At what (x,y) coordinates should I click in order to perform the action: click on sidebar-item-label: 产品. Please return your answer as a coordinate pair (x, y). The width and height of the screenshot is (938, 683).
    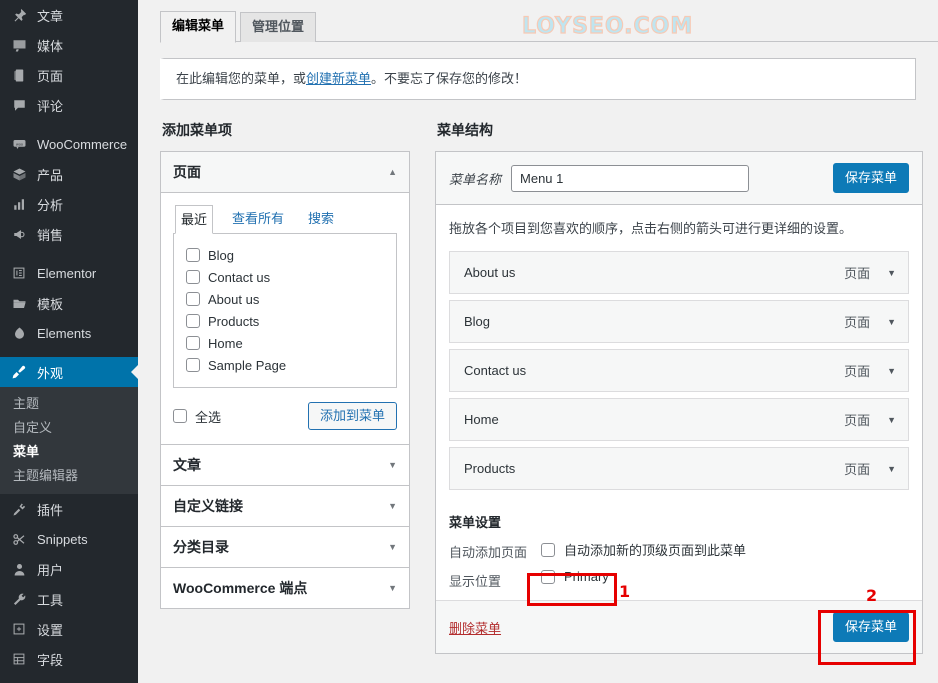
    Looking at the image, I should click on (50, 175).